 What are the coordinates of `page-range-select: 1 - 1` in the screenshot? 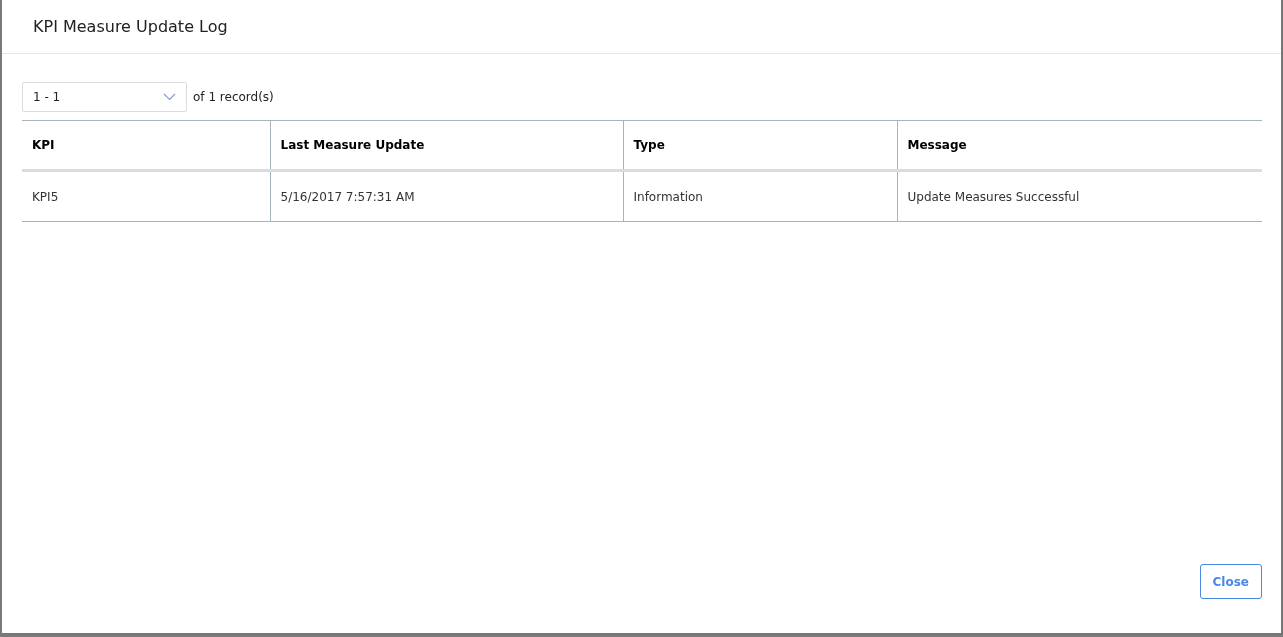 It's located at (104, 97).